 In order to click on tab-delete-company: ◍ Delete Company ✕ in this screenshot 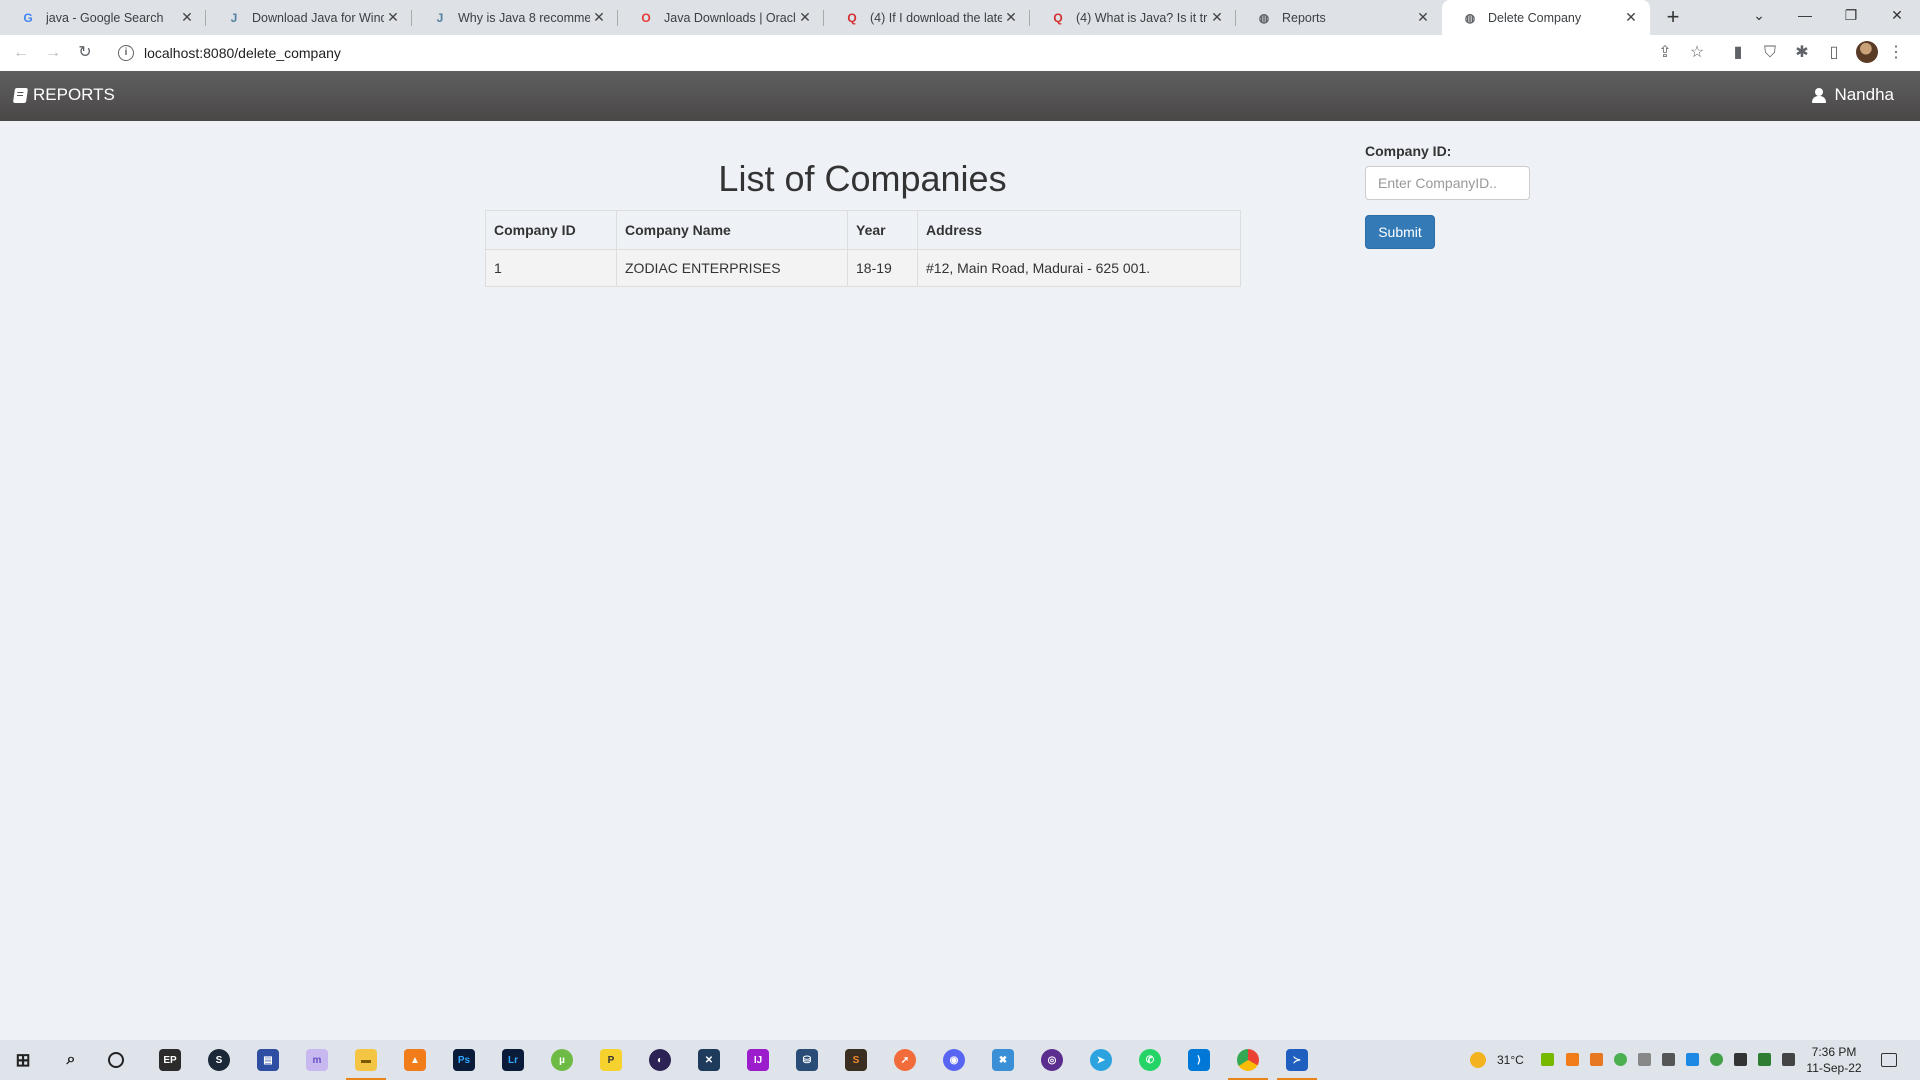, I will do `click(1546, 17)`.